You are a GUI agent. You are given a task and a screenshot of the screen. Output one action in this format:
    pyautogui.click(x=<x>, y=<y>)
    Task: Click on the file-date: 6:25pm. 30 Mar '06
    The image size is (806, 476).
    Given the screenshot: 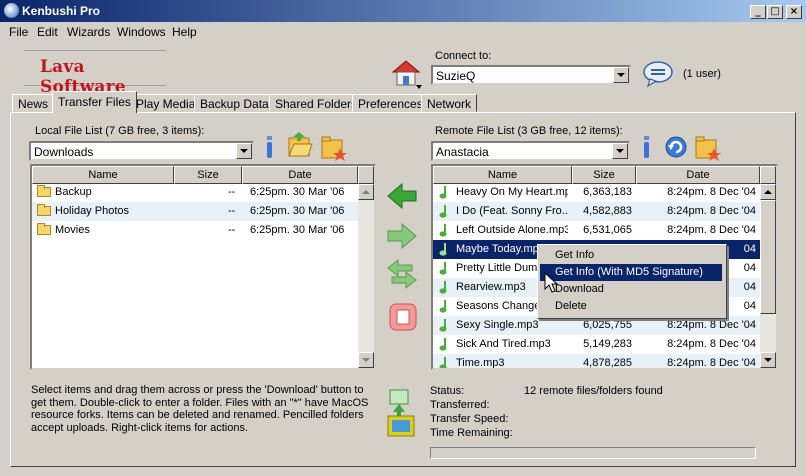 What is the action you would take?
    pyautogui.click(x=297, y=230)
    